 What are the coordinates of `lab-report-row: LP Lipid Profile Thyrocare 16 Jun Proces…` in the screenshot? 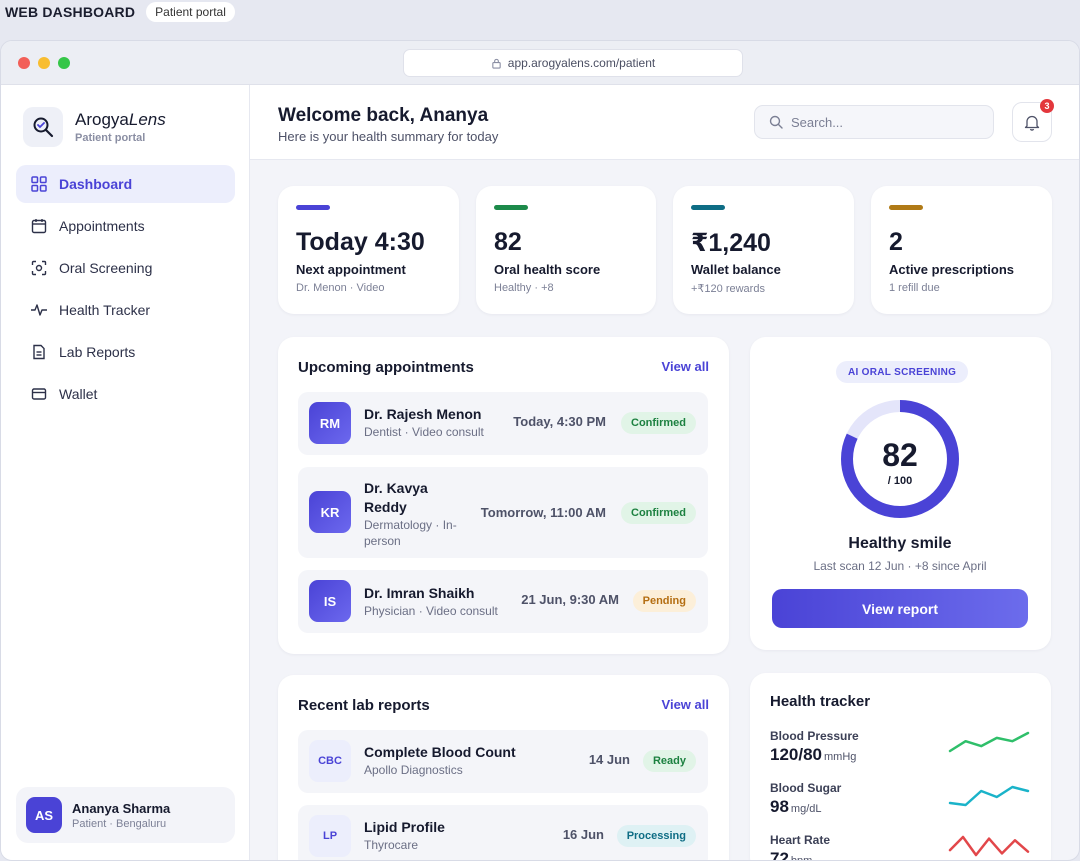 It's located at (503, 832).